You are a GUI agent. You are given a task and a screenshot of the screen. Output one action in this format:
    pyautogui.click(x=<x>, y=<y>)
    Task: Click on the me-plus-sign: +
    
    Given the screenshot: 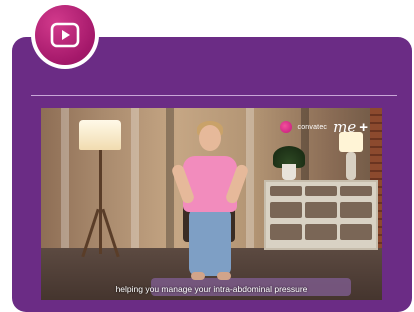 What is the action you would take?
    pyautogui.click(x=363, y=127)
    